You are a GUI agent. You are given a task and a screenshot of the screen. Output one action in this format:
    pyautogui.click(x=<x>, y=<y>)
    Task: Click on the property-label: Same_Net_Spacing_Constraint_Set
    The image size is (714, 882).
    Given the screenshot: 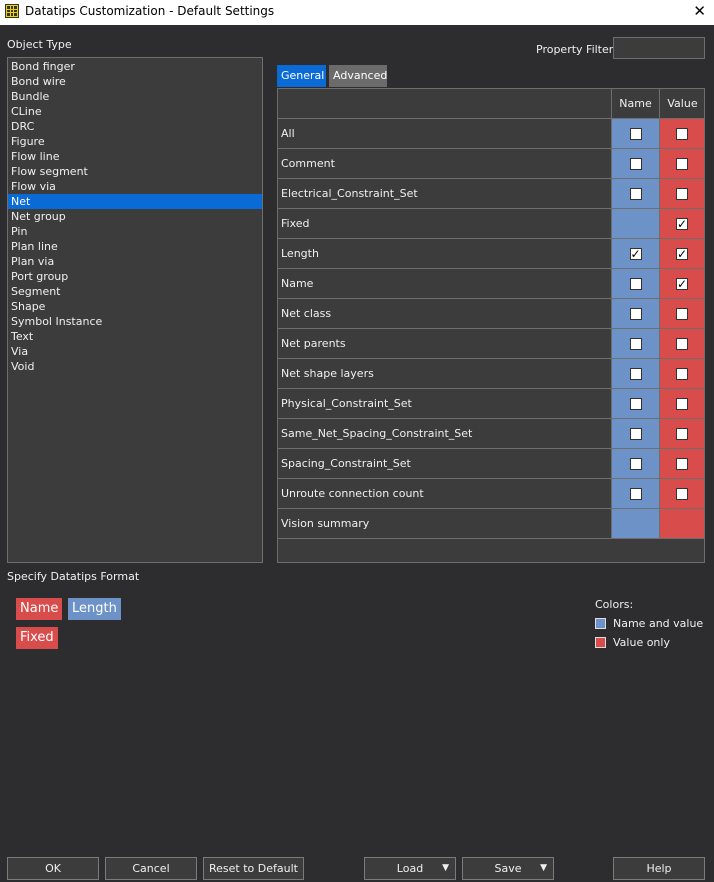 What is the action you would take?
    pyautogui.click(x=377, y=433)
    